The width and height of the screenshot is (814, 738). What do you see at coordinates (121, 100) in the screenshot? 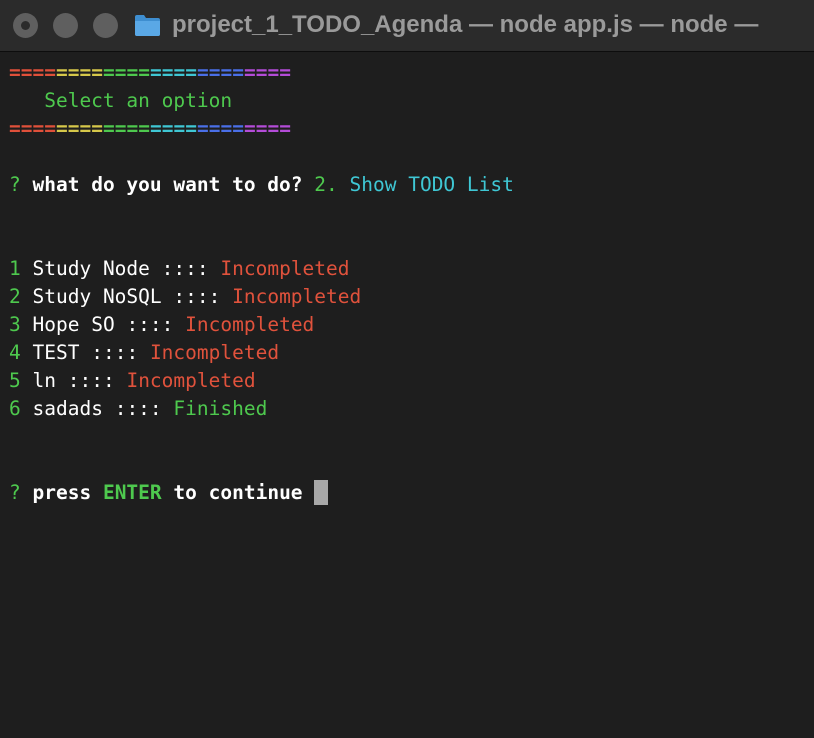
I see `menu-title: Select an option` at bounding box center [121, 100].